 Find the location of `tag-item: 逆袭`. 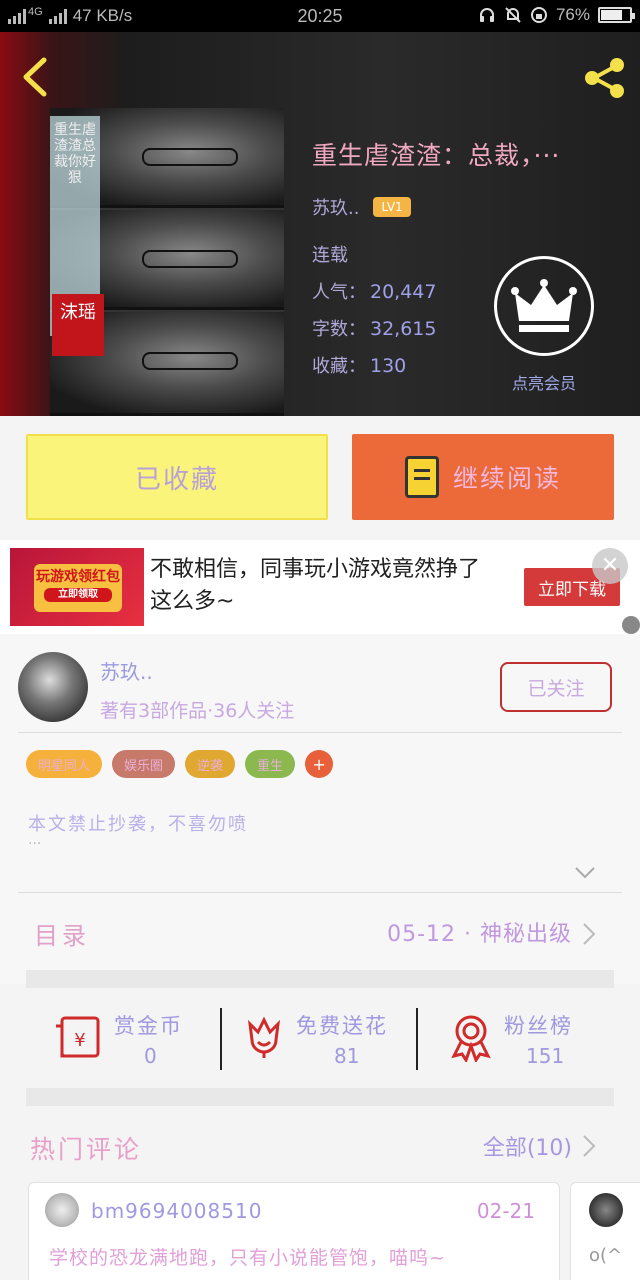

tag-item: 逆袭 is located at coordinates (210, 764).